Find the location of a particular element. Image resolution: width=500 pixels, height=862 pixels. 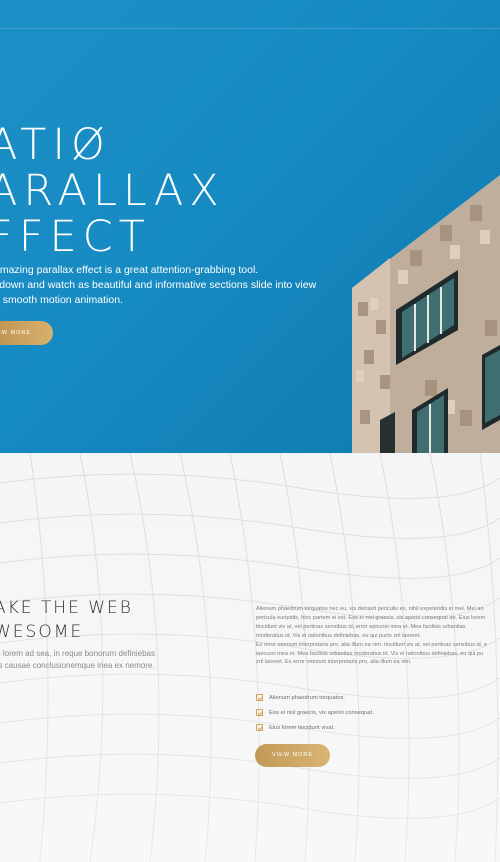

checklist-item: Eius lorem tincidunt vivat. is located at coordinates (315, 727).